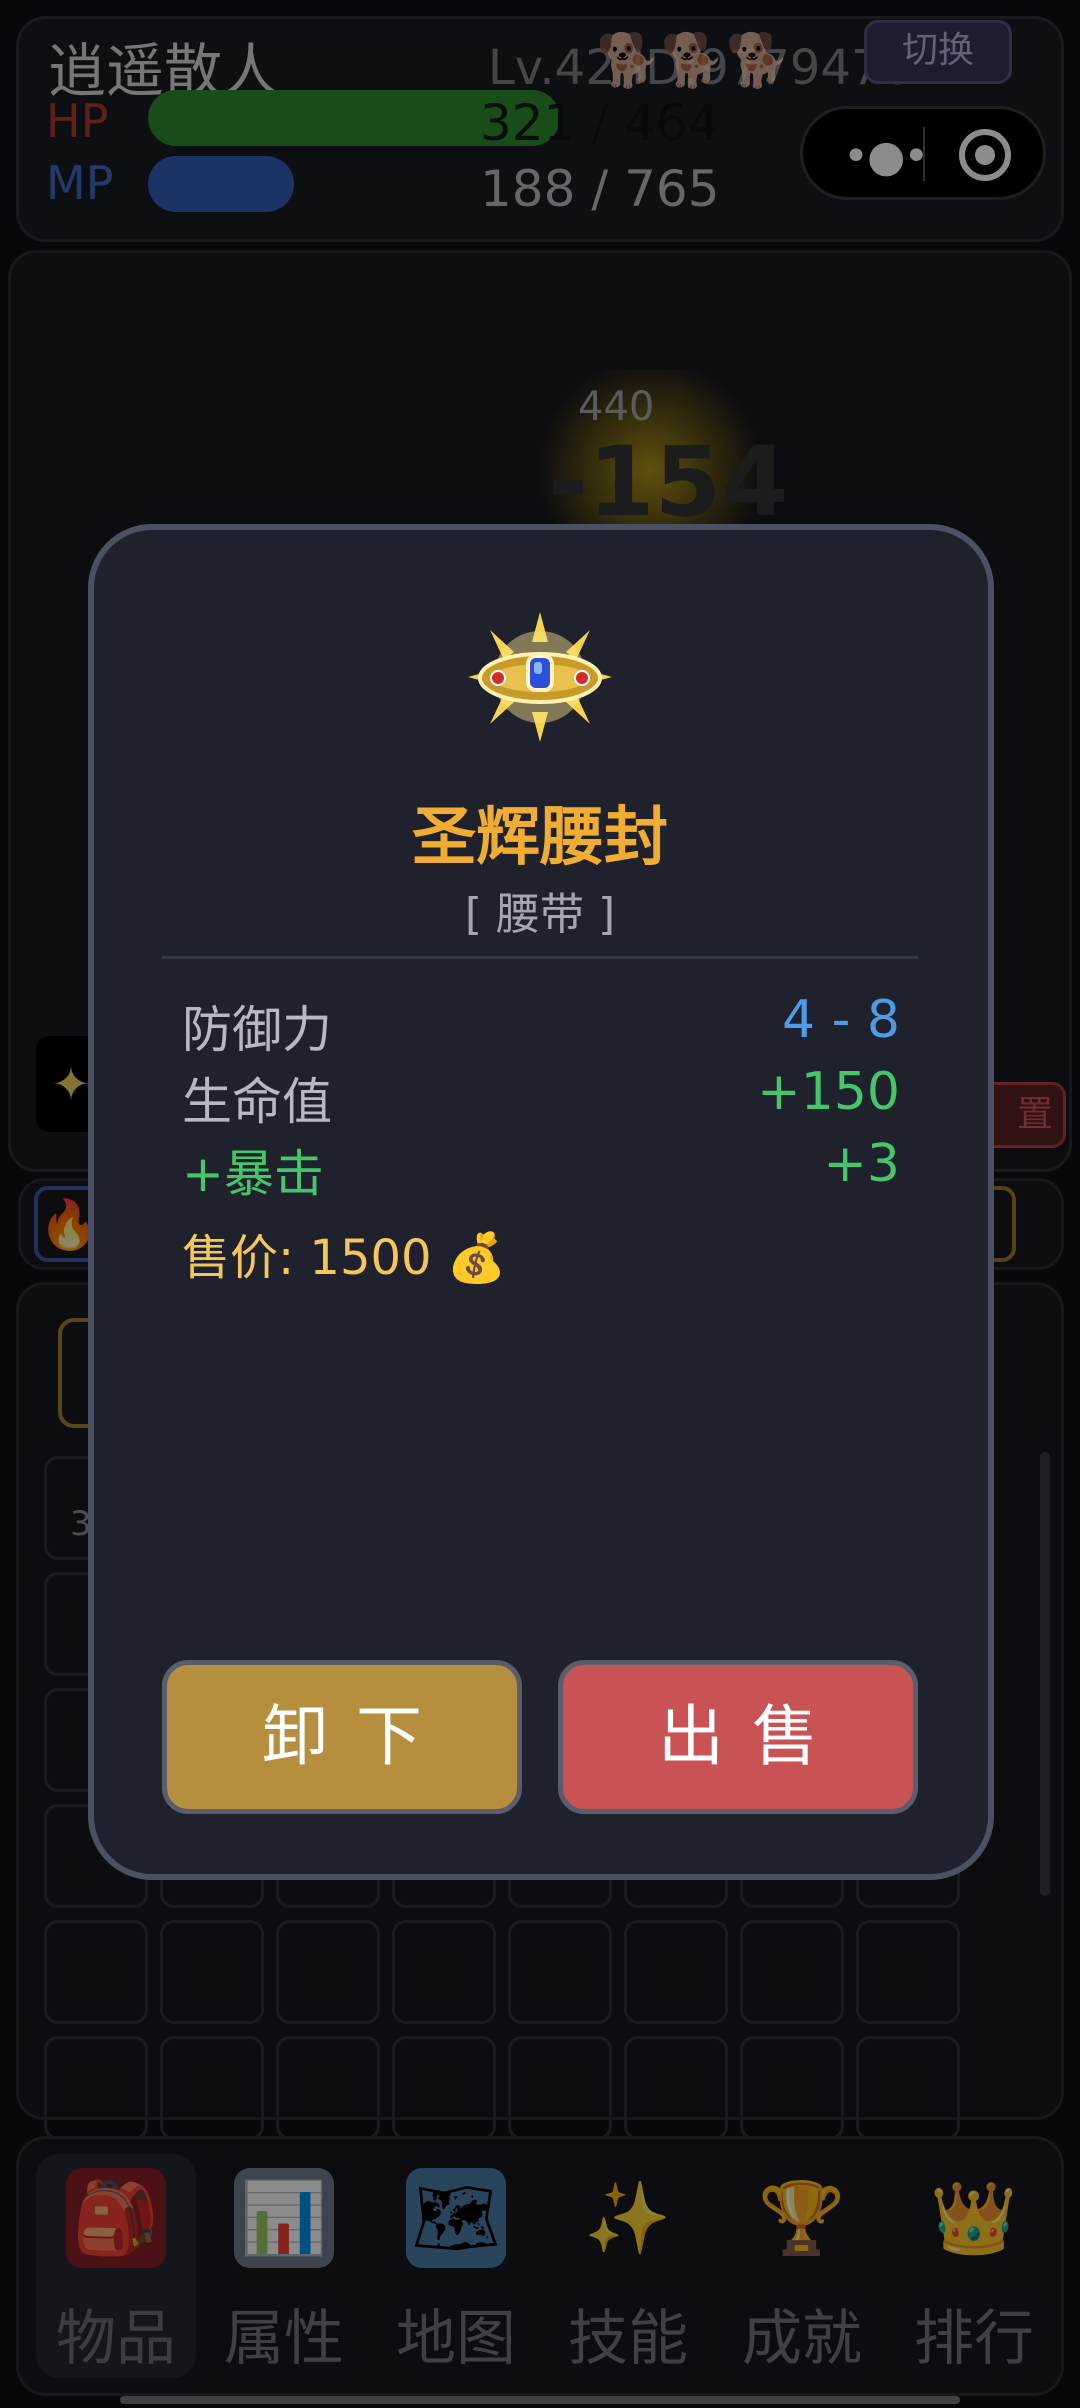 Image resolution: width=1080 pixels, height=2408 pixels. Describe the element at coordinates (738, 1737) in the screenshot. I see `sell-button: 出售` at that location.